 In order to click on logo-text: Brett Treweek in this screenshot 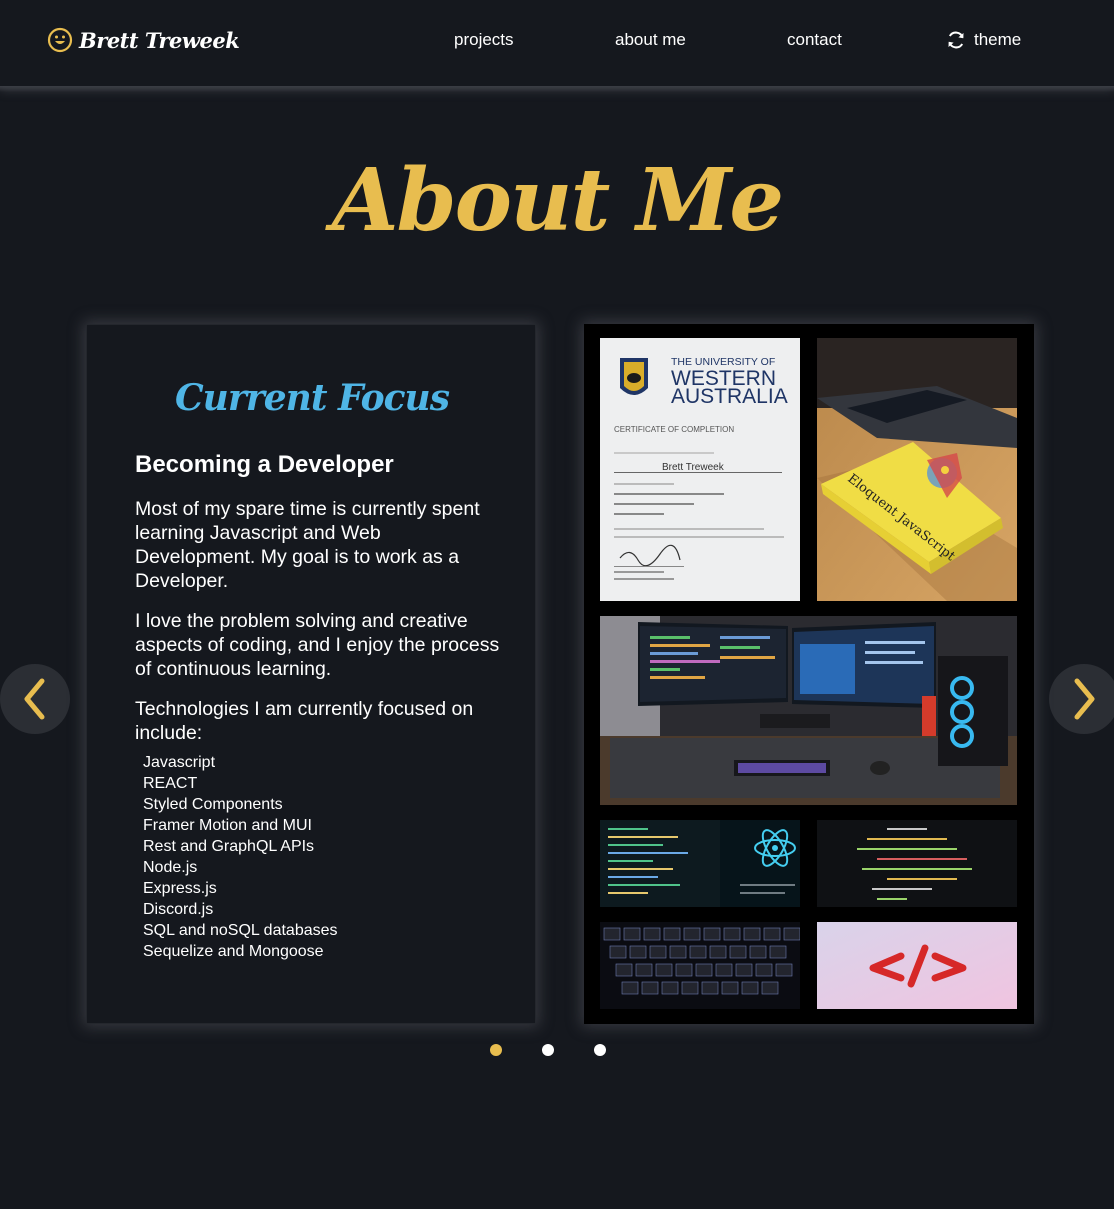, I will do `click(159, 40)`.